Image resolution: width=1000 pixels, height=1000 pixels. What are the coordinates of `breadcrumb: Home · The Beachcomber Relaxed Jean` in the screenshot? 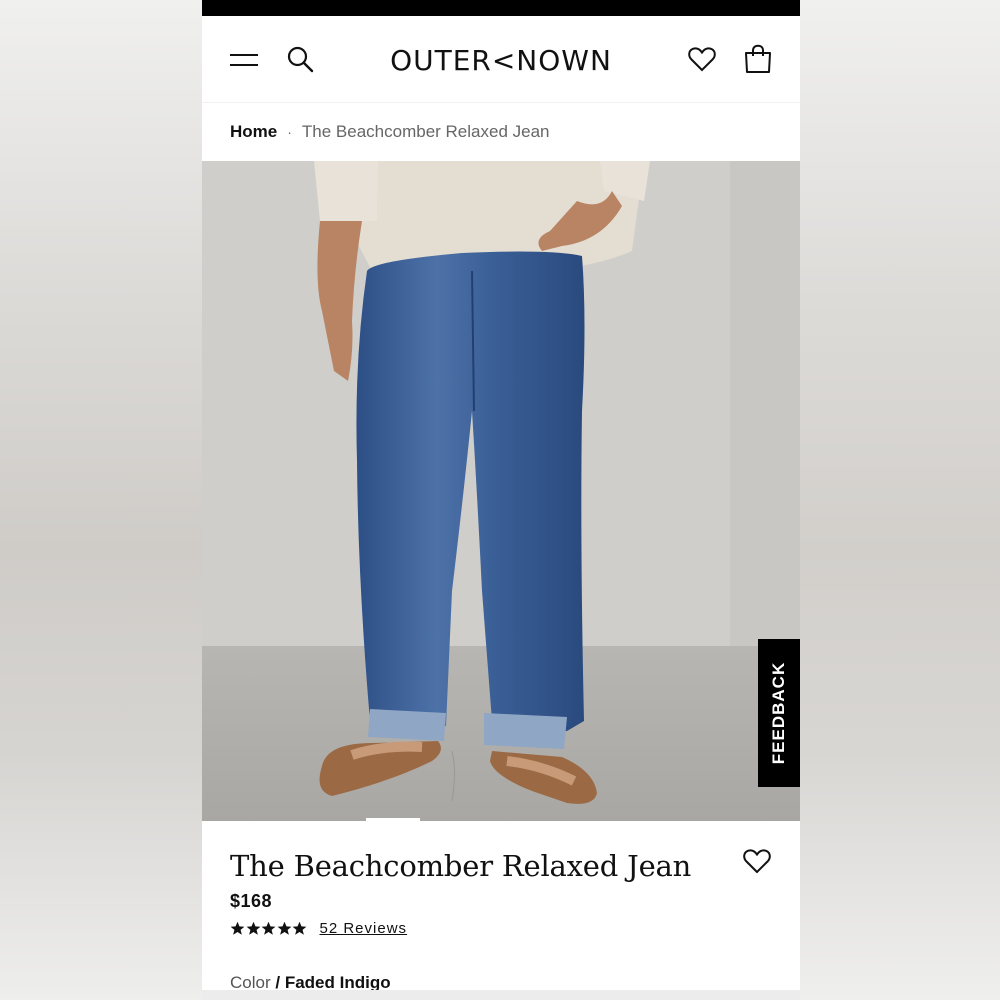 It's located at (501, 131).